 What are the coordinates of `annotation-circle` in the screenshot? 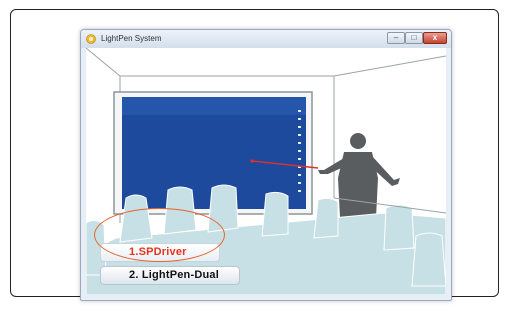 It's located at (159, 235).